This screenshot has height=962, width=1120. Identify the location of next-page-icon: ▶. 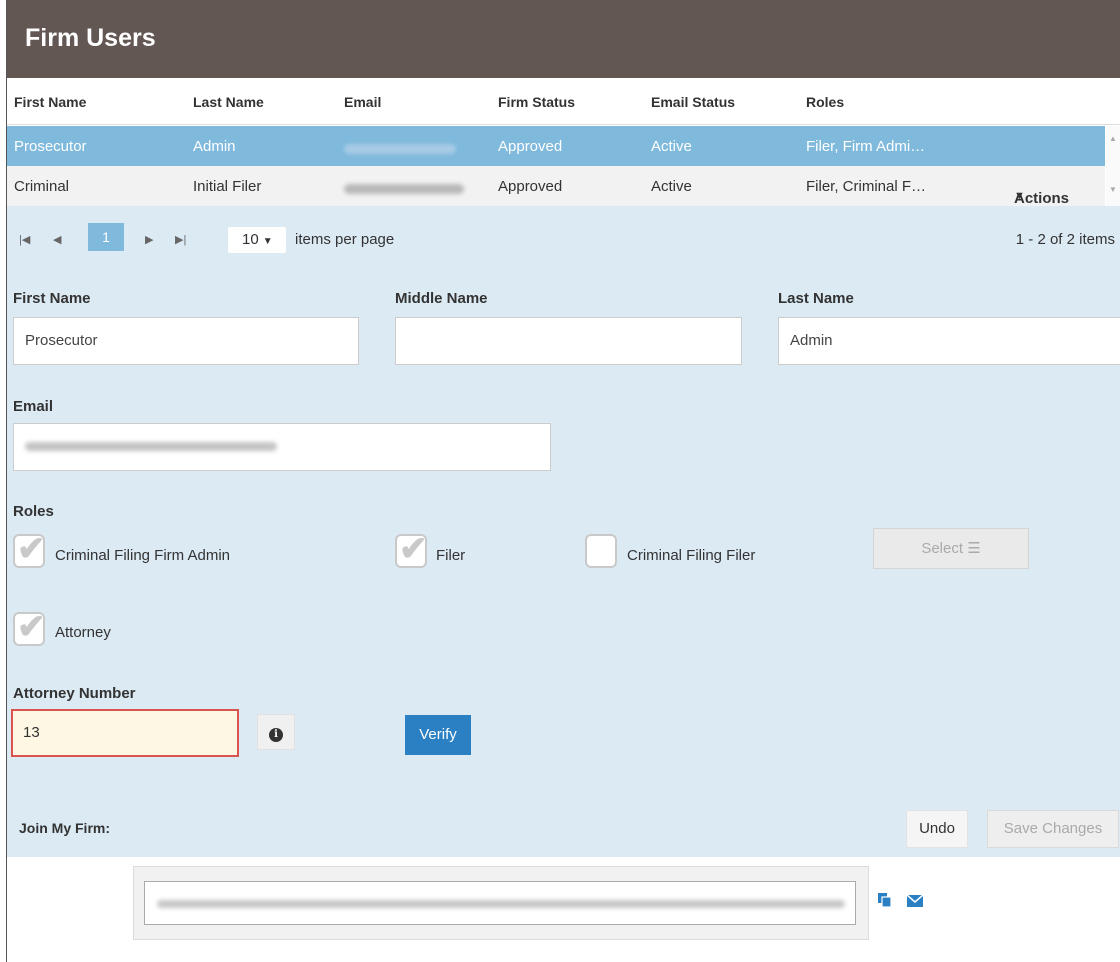
(149, 239).